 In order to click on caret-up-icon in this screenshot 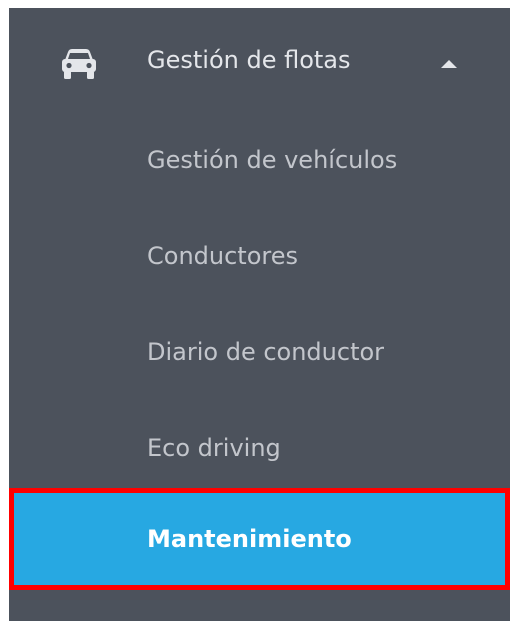, I will do `click(449, 63)`.